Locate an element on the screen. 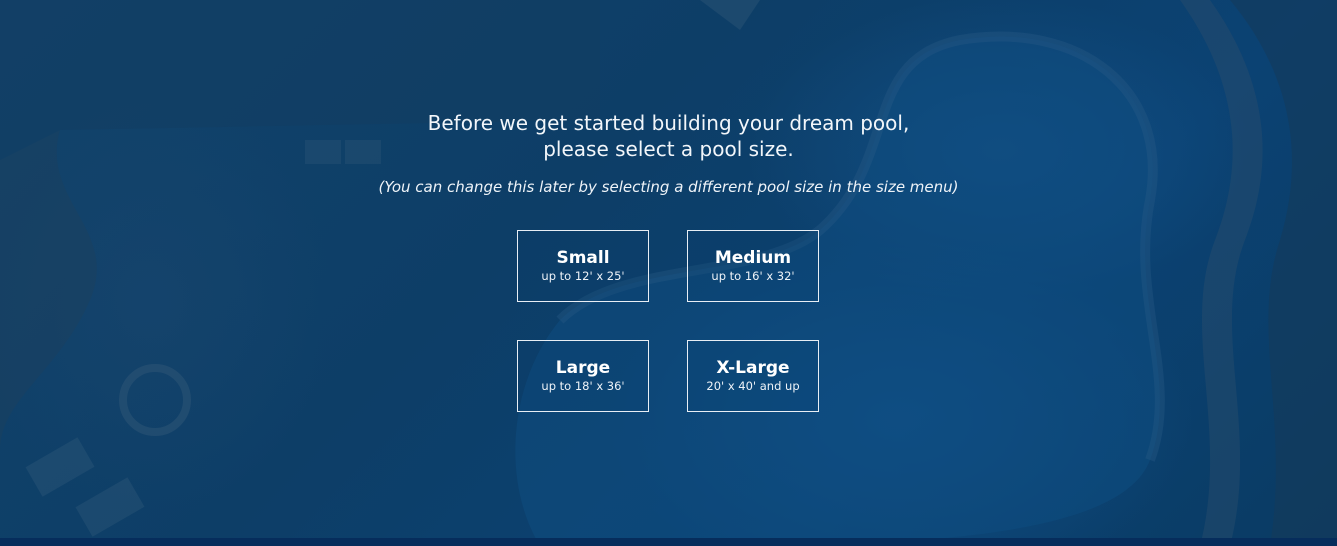  size-medium-label: Medium is located at coordinates (753, 258).